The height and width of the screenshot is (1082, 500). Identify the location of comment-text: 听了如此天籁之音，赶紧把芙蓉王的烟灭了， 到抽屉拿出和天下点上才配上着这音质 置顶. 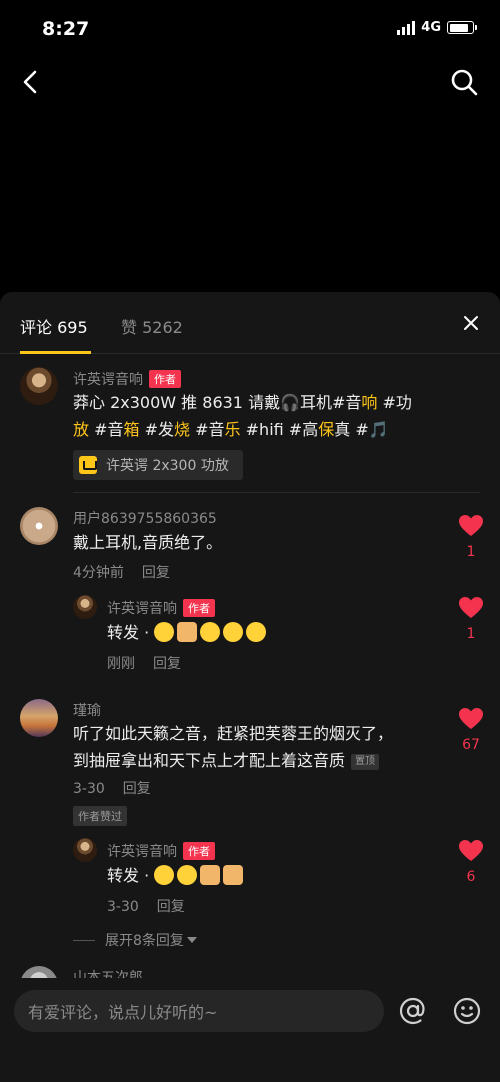
(233, 747).